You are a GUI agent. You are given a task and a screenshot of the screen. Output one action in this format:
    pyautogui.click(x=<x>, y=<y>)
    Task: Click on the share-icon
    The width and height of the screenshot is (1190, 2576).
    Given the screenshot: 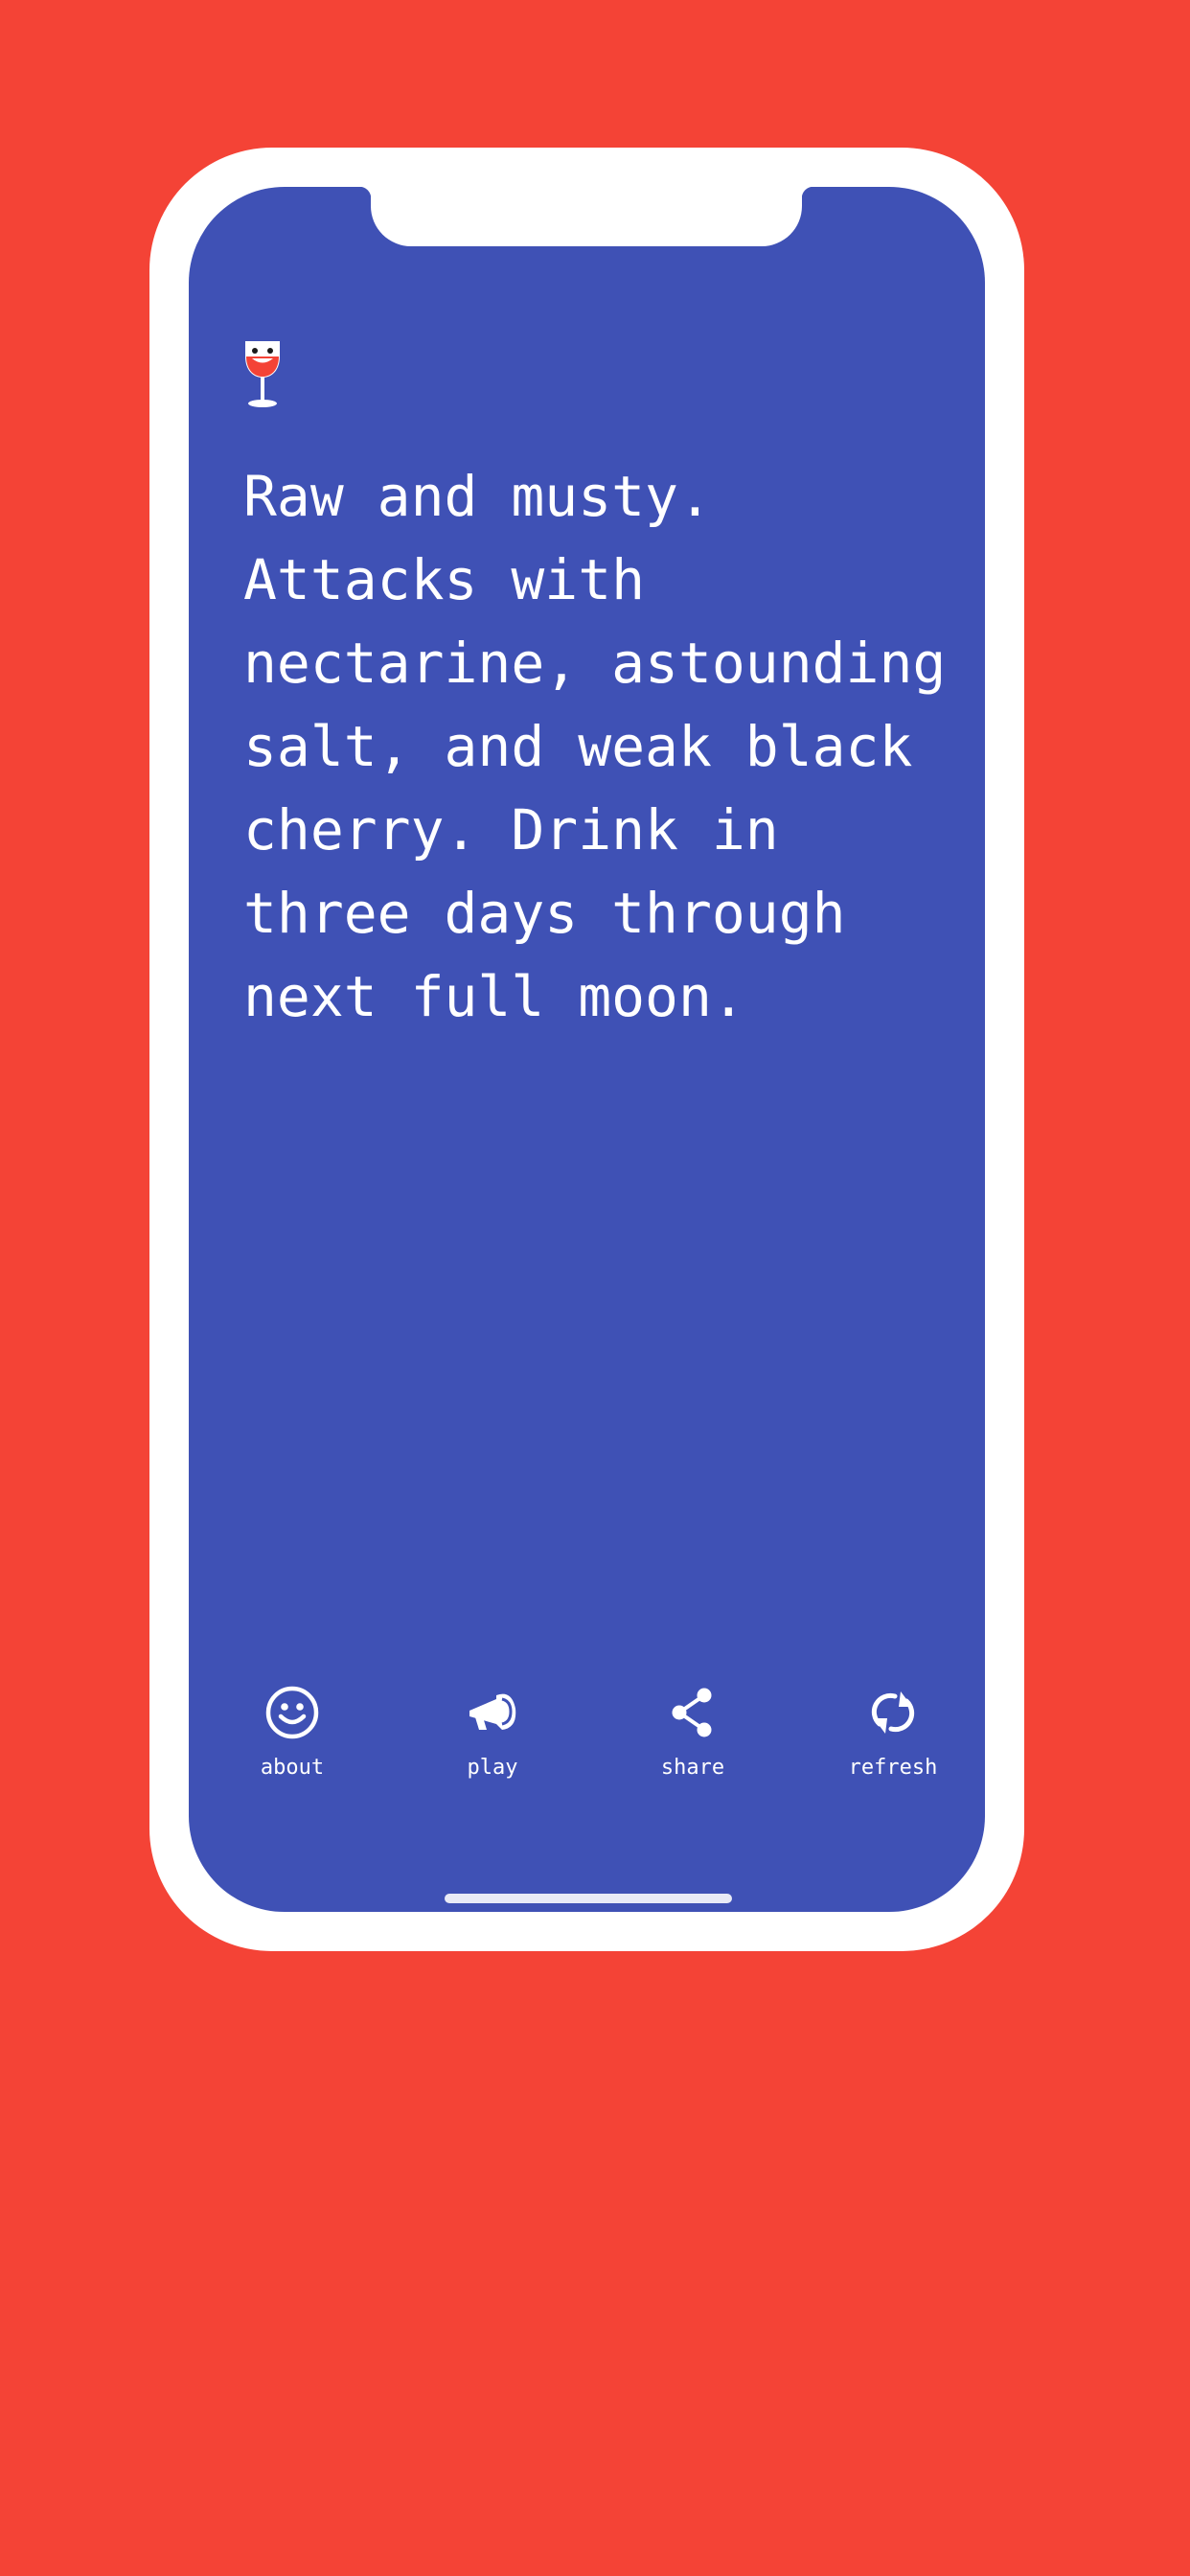 What is the action you would take?
    pyautogui.click(x=692, y=1713)
    